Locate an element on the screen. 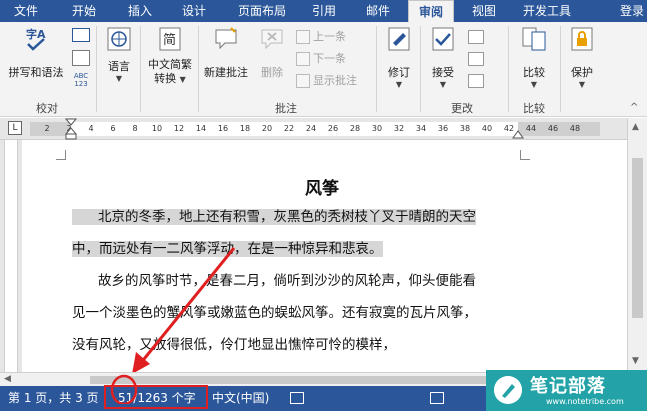  comments-group-label: 批注 is located at coordinates (286, 108).